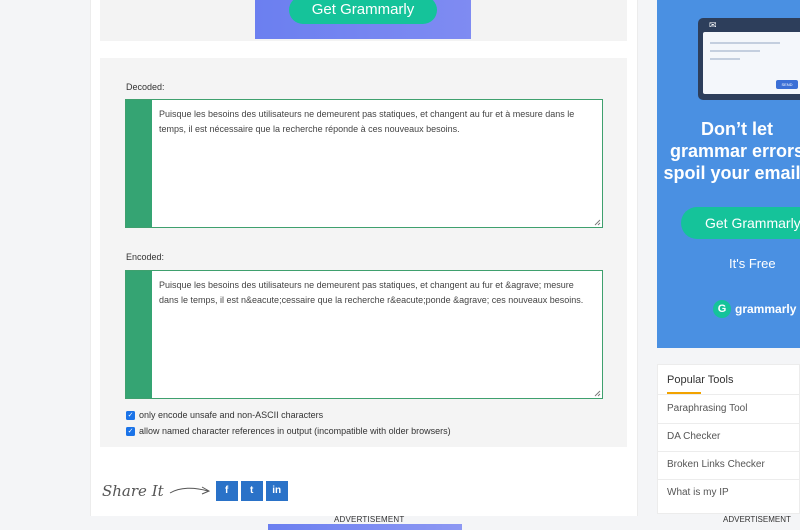 The width and height of the screenshot is (800, 530). I want to click on twitter-icon: t, so click(251, 490).